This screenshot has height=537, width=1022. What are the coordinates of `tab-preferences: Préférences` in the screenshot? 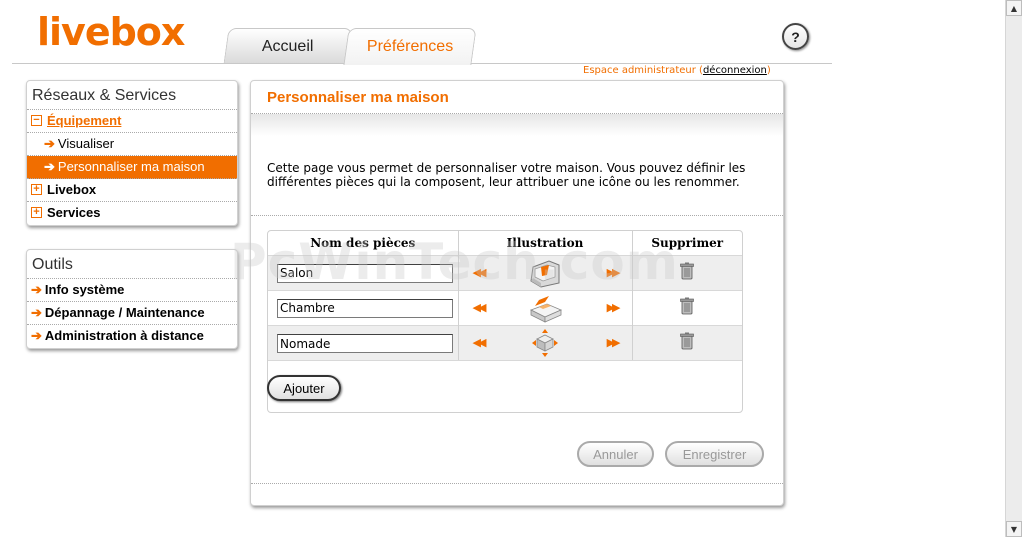 It's located at (410, 46).